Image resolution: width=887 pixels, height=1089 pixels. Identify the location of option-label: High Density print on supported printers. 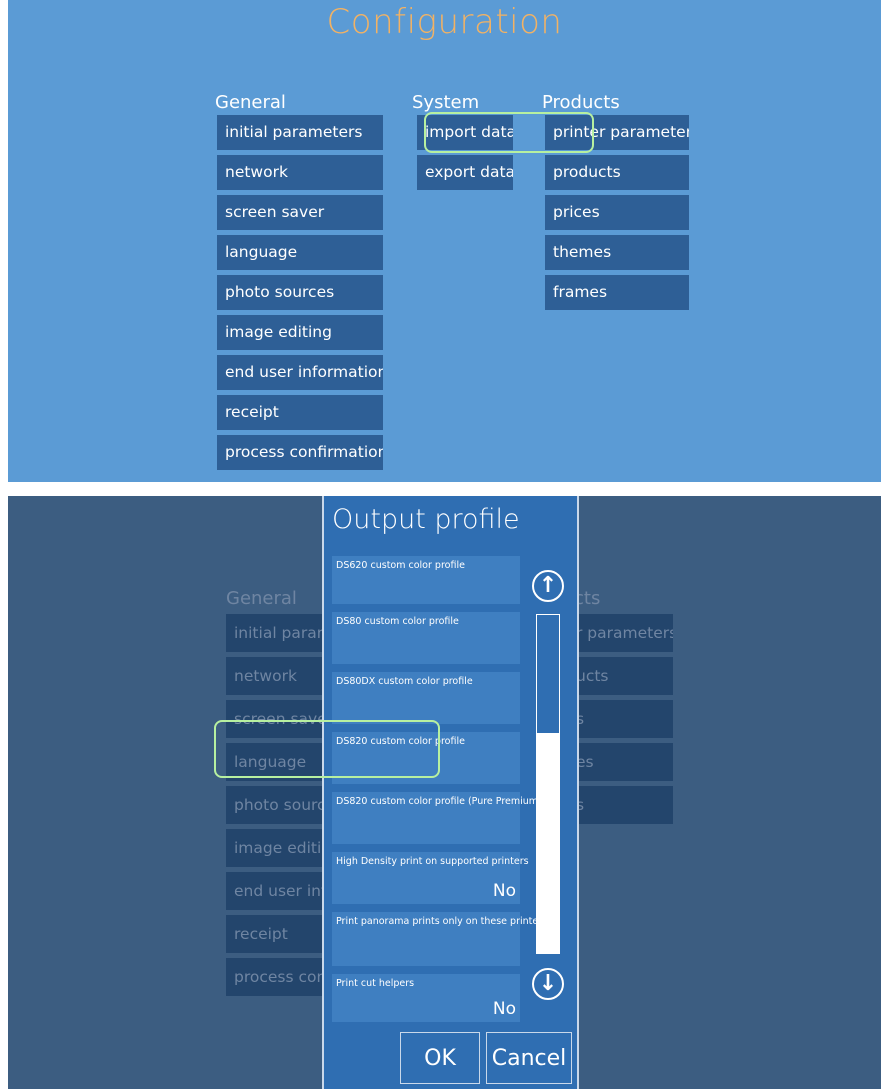
(432, 861).